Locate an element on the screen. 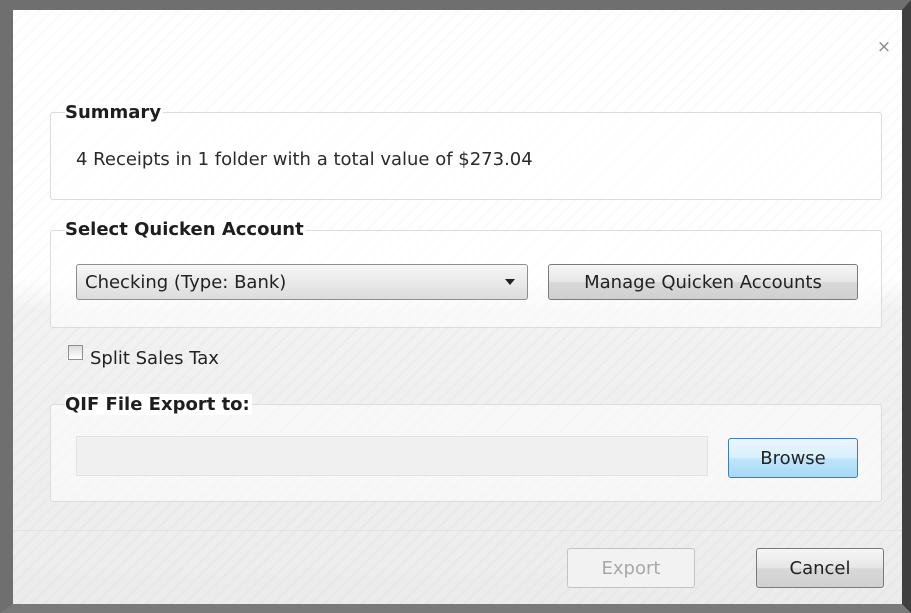  account-select: Checking (Type: Bank) is located at coordinates (302, 282).